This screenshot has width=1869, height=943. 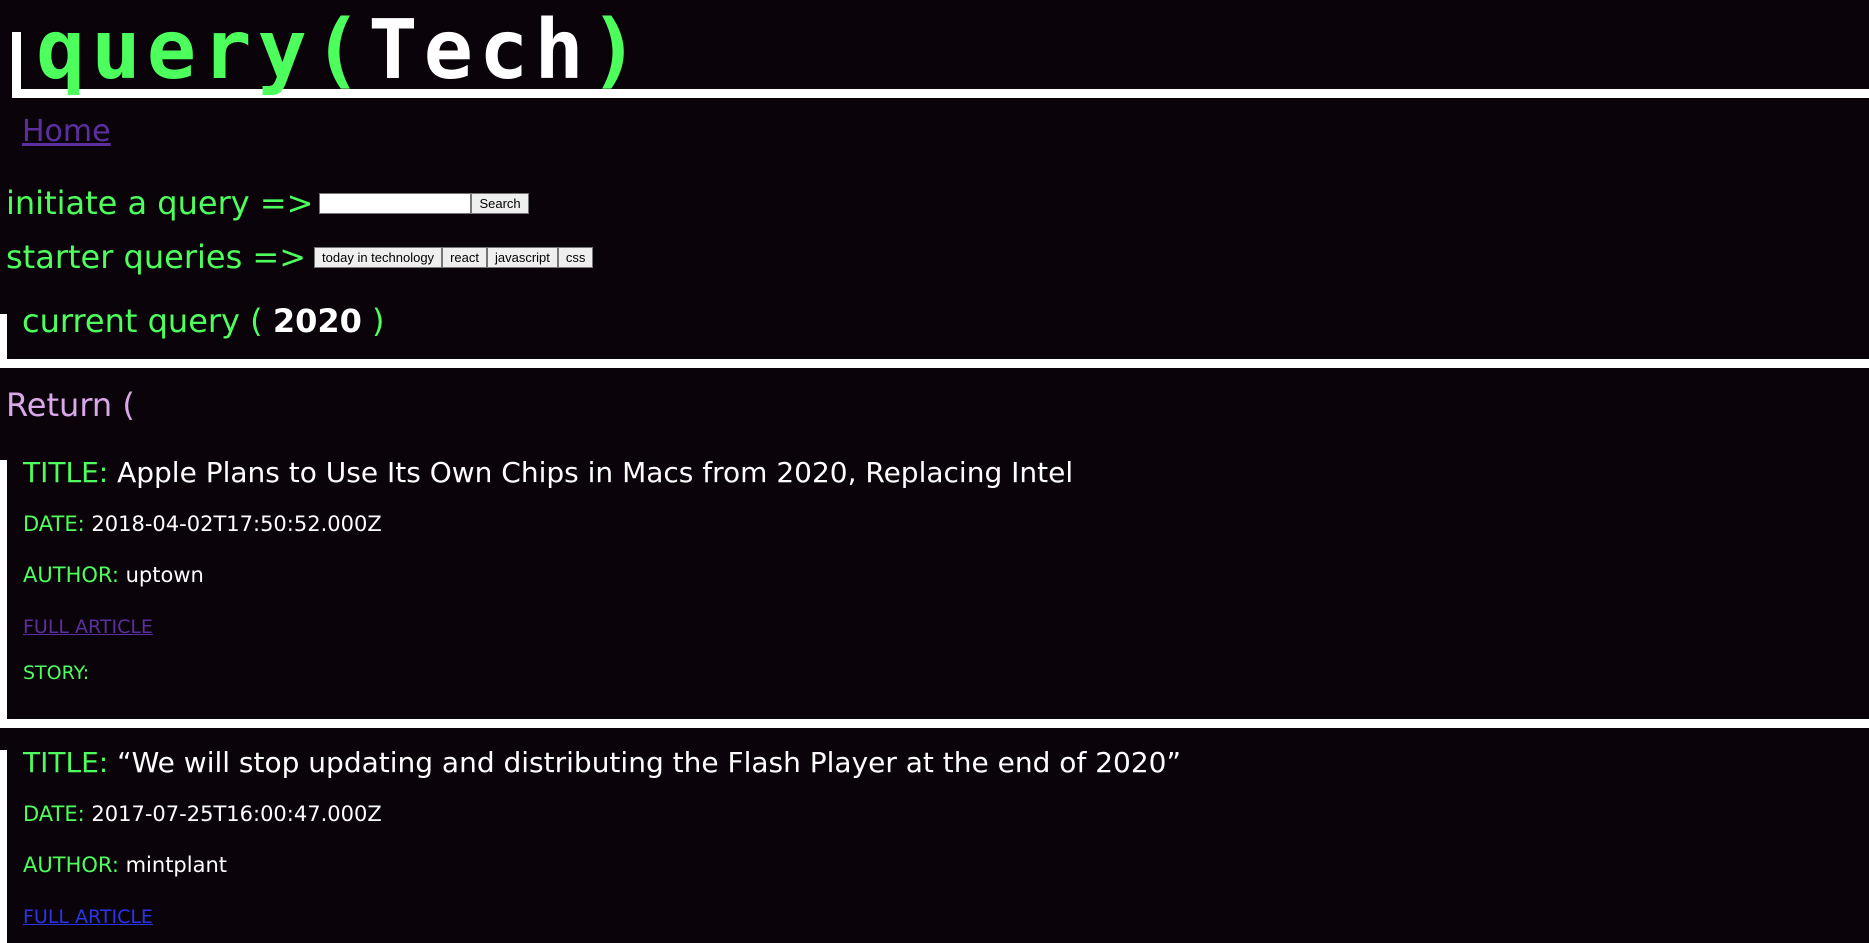 I want to click on starter-button-today-in-technology: today in technology, so click(x=378, y=257).